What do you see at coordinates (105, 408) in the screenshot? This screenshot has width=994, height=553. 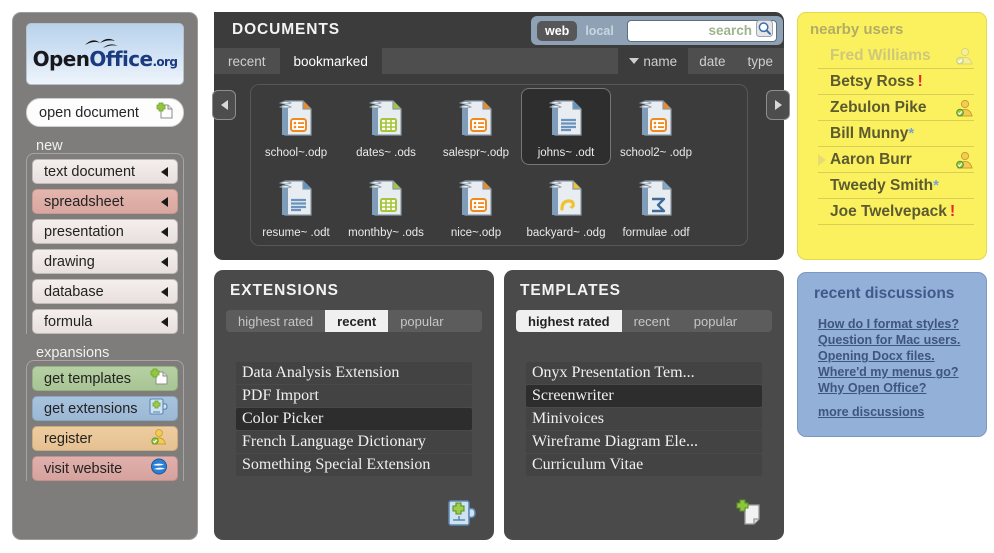 I see `sidebar-item-get-extensions: get extensions` at bounding box center [105, 408].